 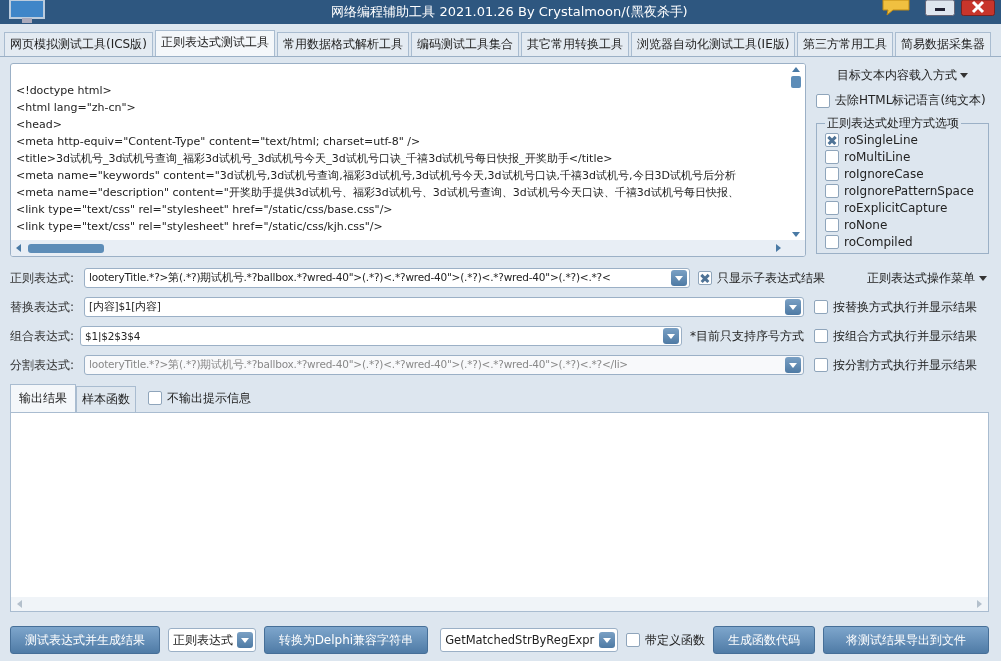 I want to click on minimize-button, so click(x=940, y=8).